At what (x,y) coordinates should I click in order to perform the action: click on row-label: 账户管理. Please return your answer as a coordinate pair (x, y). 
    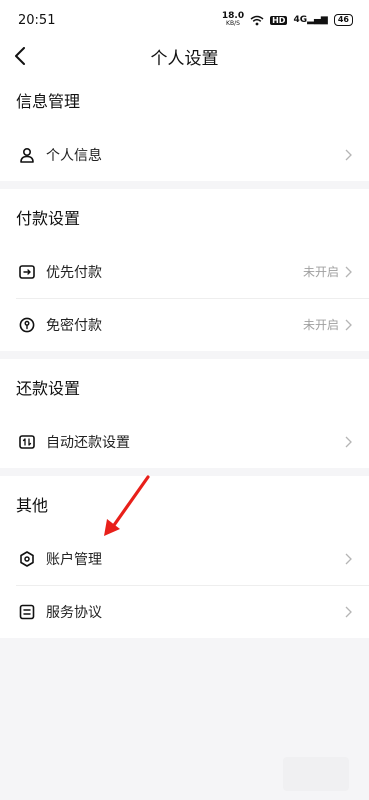
    Looking at the image, I should click on (74, 559).